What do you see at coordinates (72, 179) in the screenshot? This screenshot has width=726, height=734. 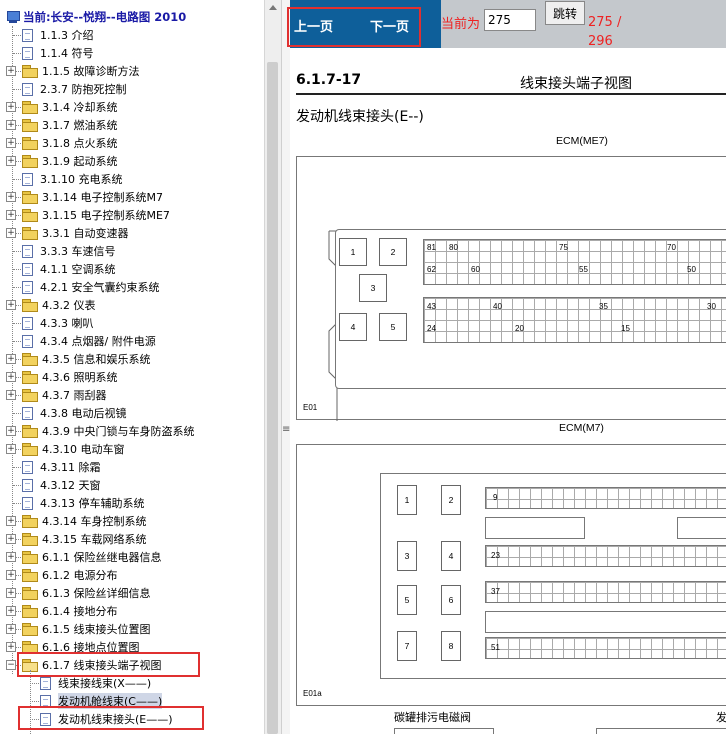 I see `tree-item: 3.1.10 充电系统` at bounding box center [72, 179].